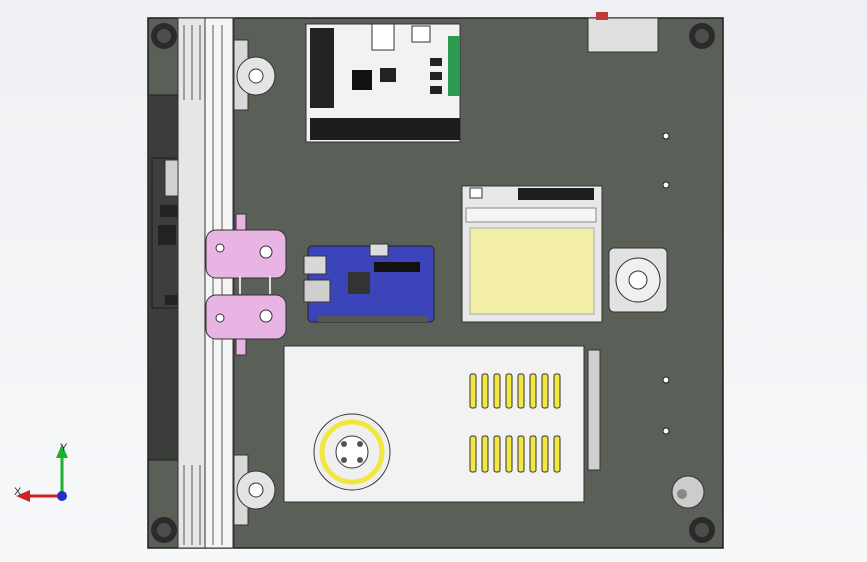 This screenshot has width=867, height=562. What do you see at coordinates (383, 83) in the screenshot?
I see `controller-board` at bounding box center [383, 83].